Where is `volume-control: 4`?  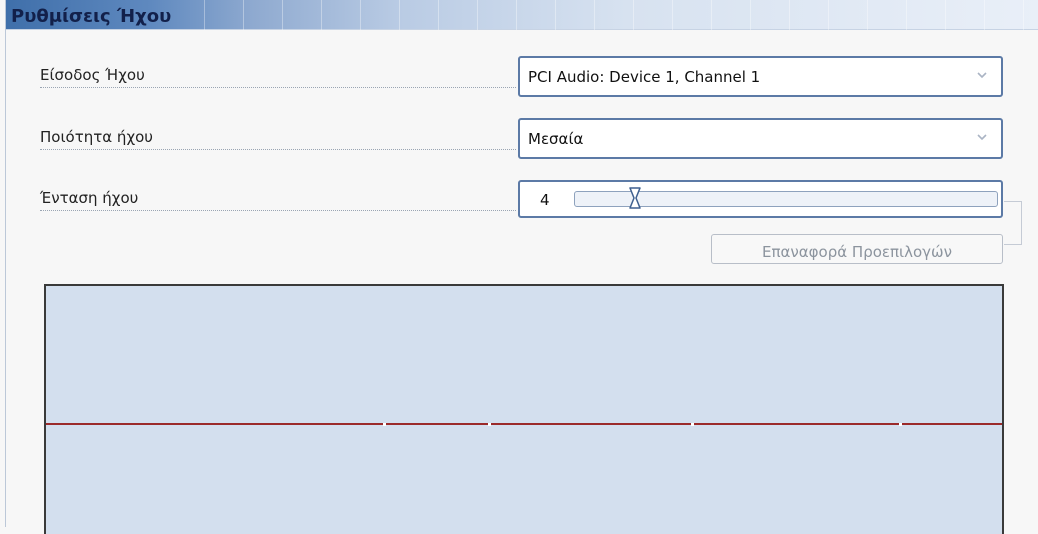
volume-control: 4 is located at coordinates (760, 199).